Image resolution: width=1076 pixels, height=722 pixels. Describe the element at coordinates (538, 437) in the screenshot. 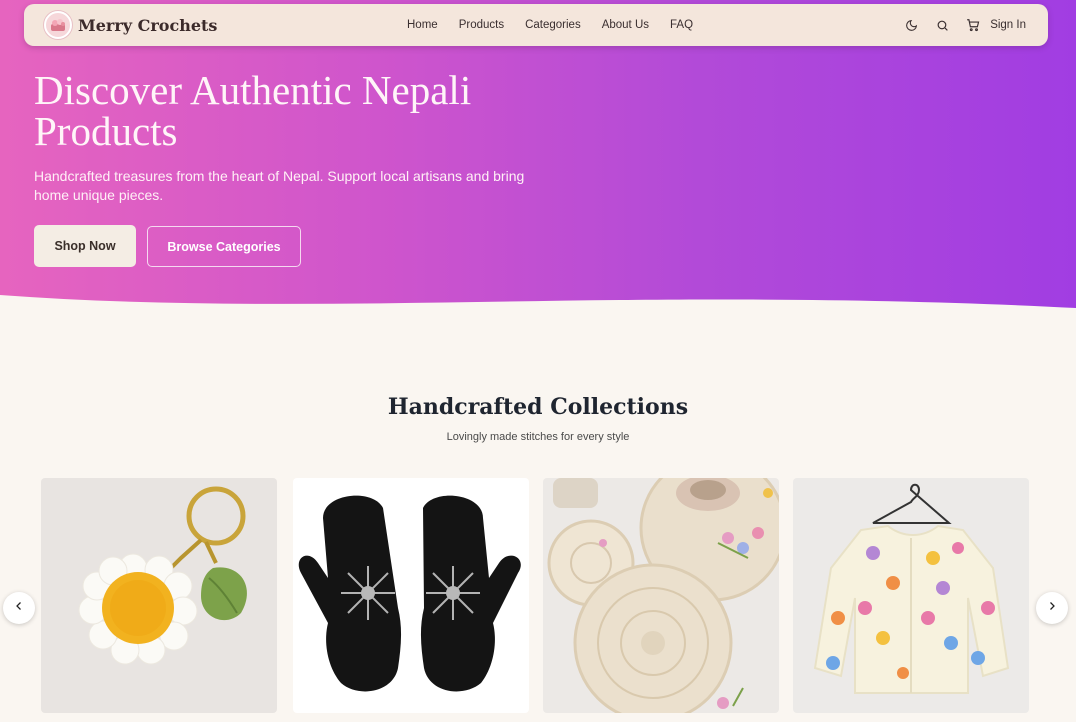

I see `collections-subtitle: Lovingly made stitches for every style` at that location.